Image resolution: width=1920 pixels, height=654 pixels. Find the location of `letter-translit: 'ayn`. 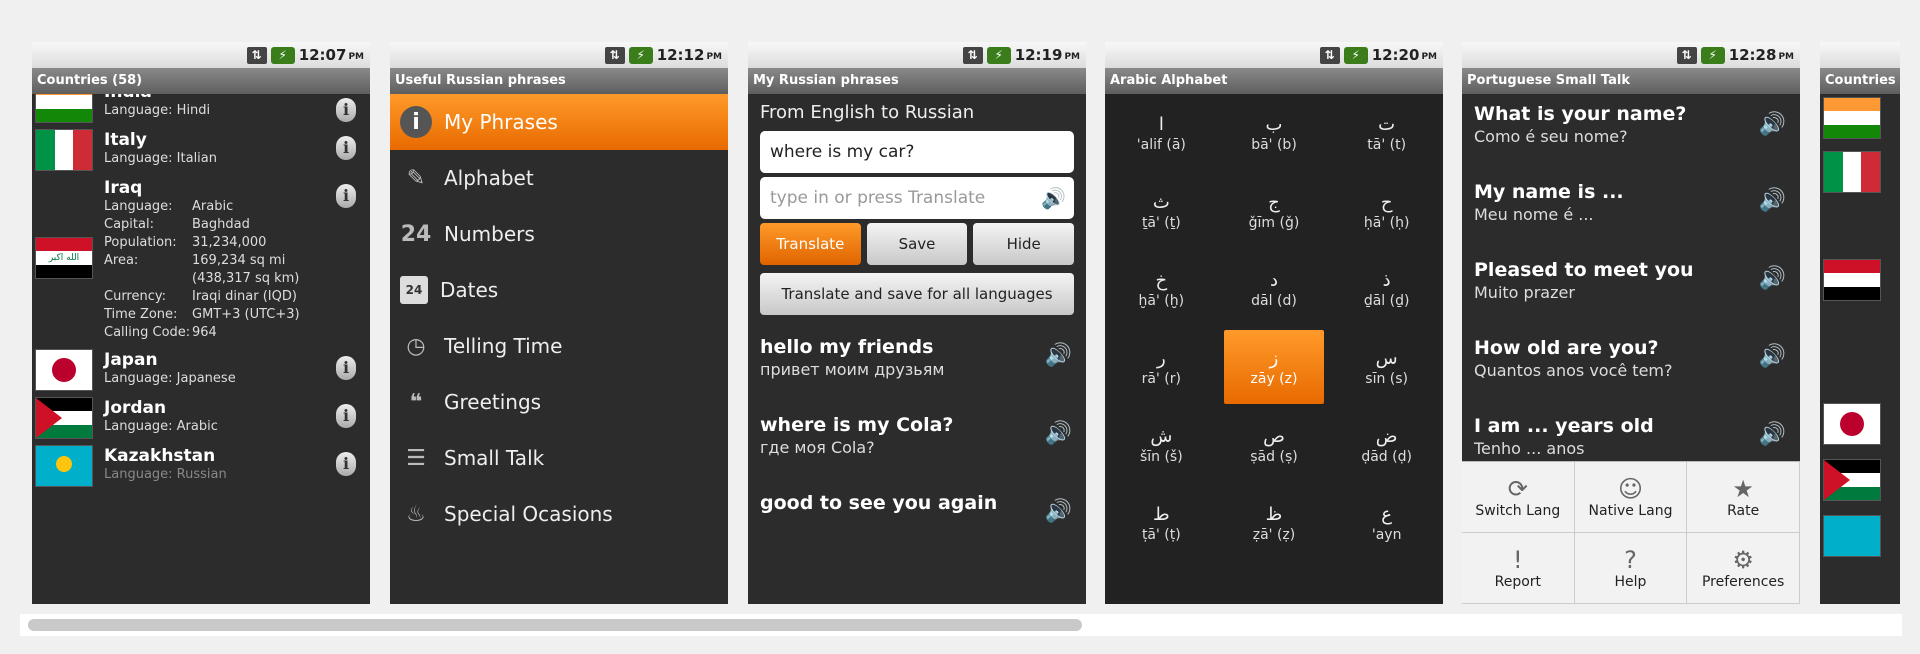

letter-translit: 'ayn is located at coordinates (1386, 535).